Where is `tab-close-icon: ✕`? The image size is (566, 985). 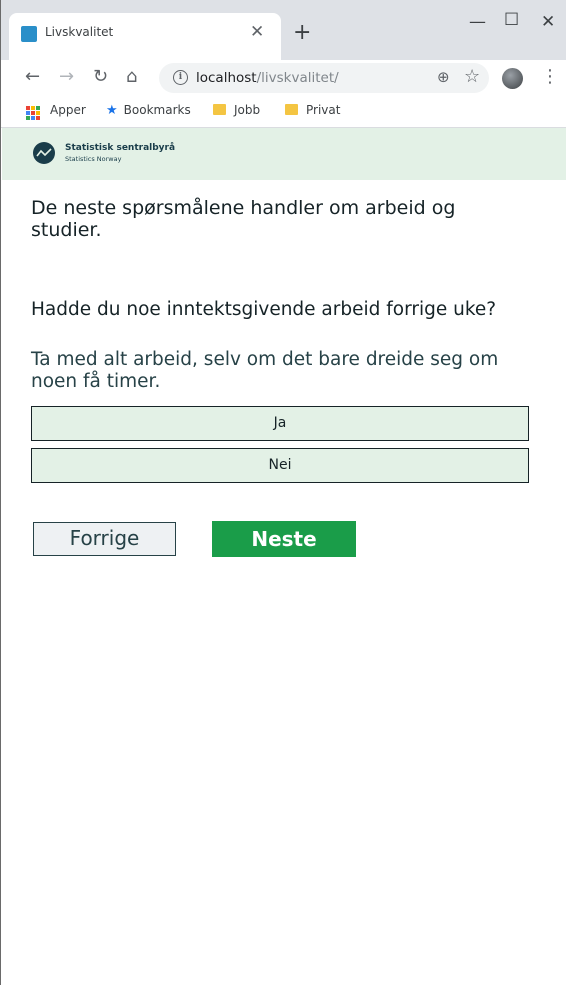 tab-close-icon: ✕ is located at coordinates (257, 32).